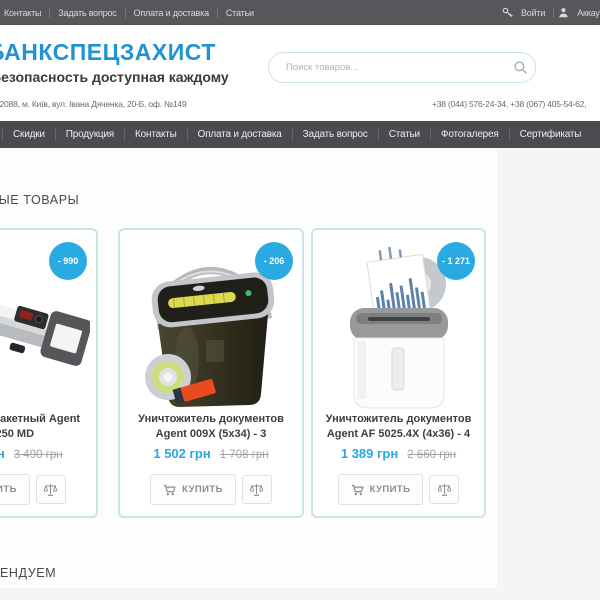  What do you see at coordinates (507, 12) in the screenshot?
I see `key-icon` at bounding box center [507, 12].